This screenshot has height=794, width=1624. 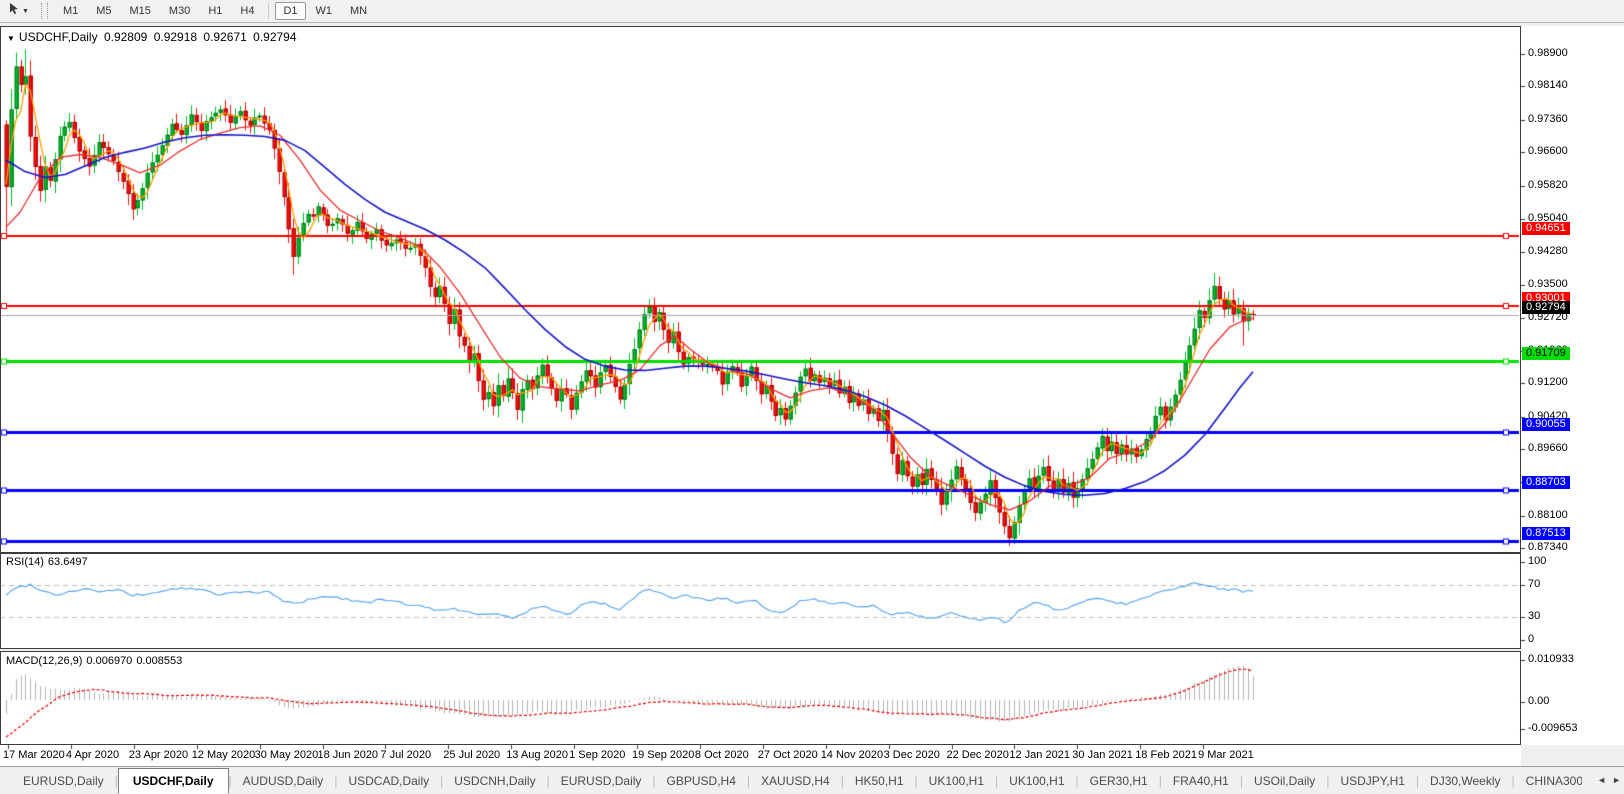 What do you see at coordinates (721, 755) in the screenshot?
I see `date-tick-label: 8 Oct 2020` at bounding box center [721, 755].